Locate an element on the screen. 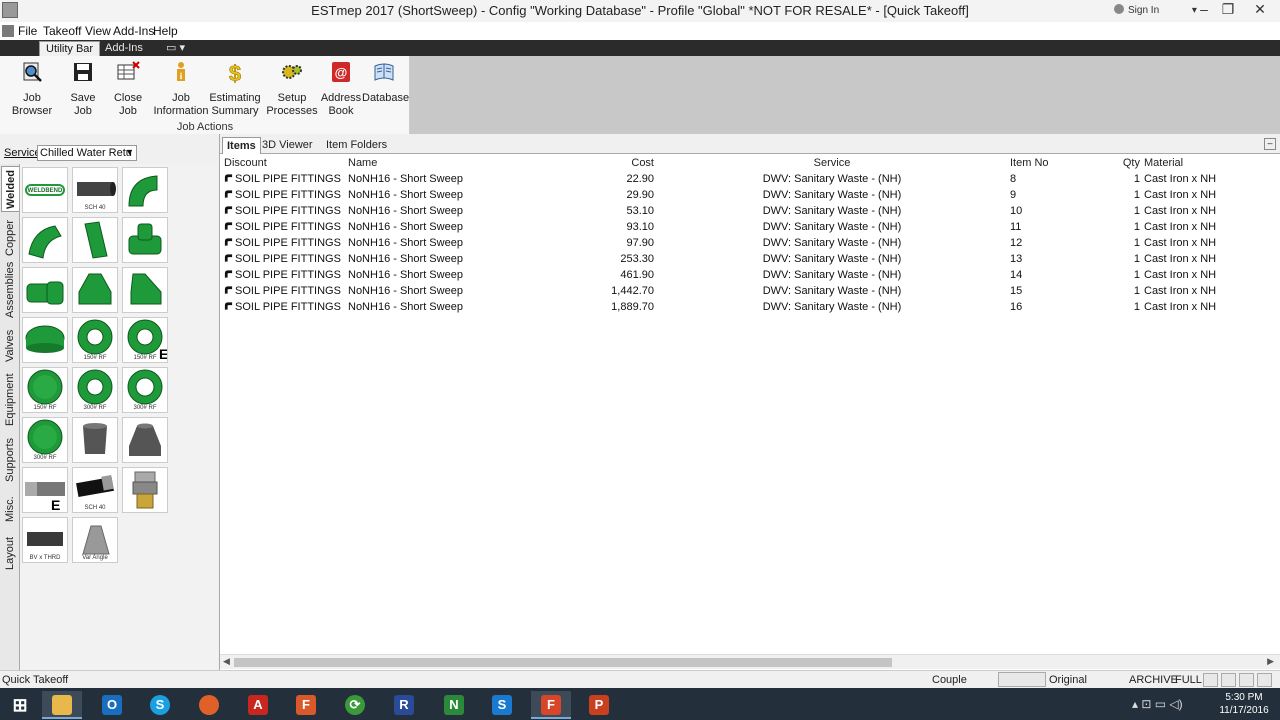 This screenshot has height=720, width=1280. cell-discount: SOIL PIPE FITTINGS is located at coordinates (284, 195).